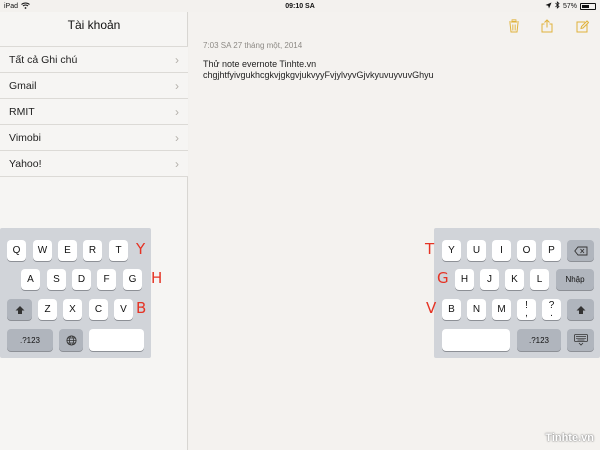  I want to click on key-d: D, so click(81, 279).